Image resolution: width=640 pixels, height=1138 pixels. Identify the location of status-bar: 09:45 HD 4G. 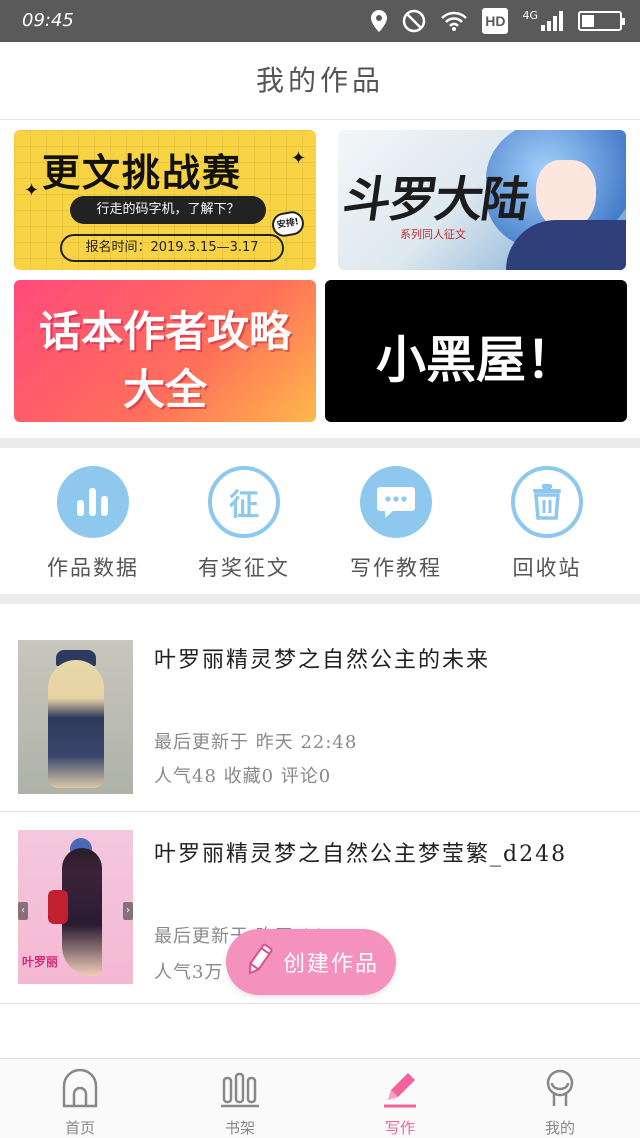
(320, 21).